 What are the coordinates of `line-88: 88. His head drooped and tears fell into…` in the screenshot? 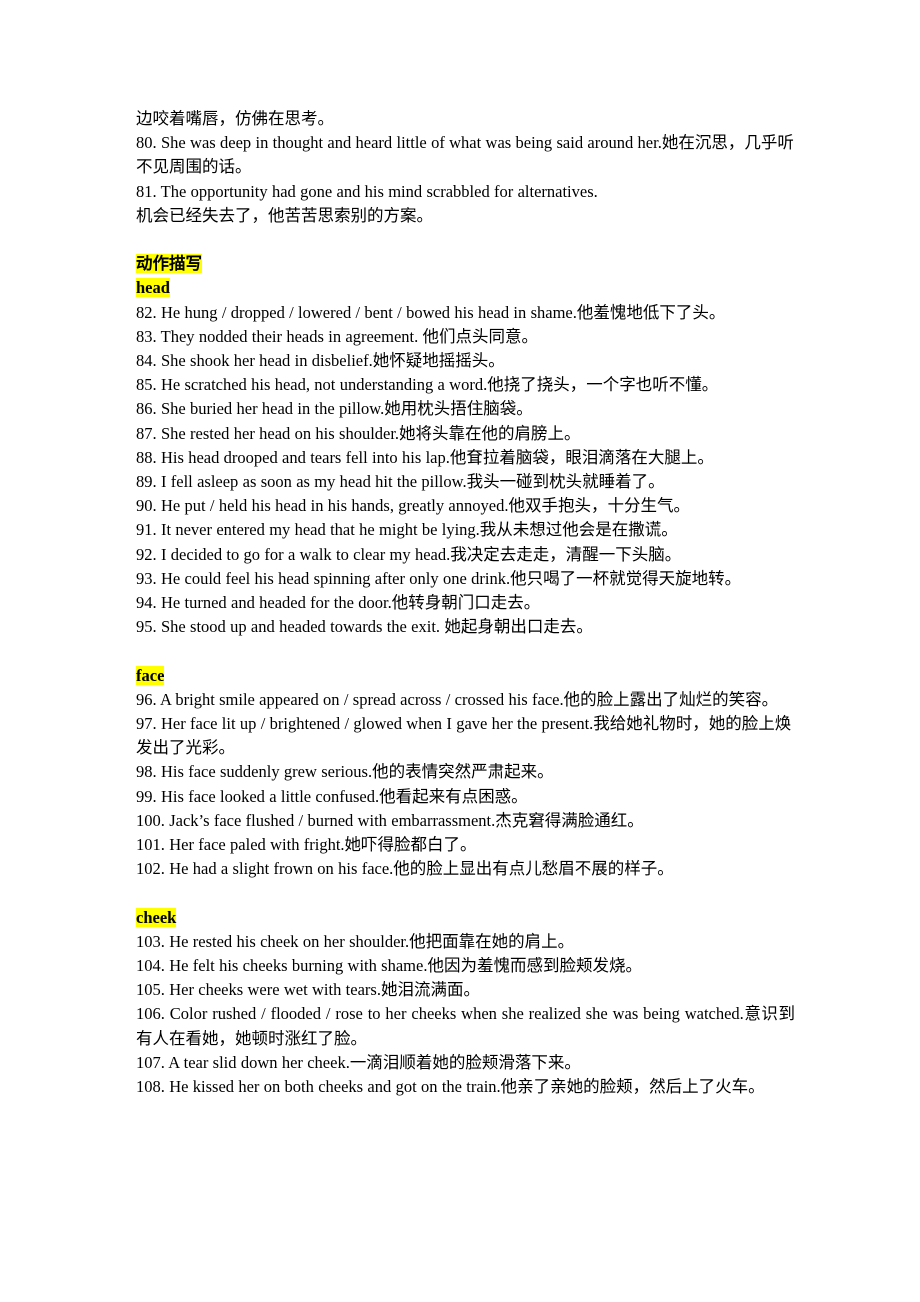 It's located at (425, 457).